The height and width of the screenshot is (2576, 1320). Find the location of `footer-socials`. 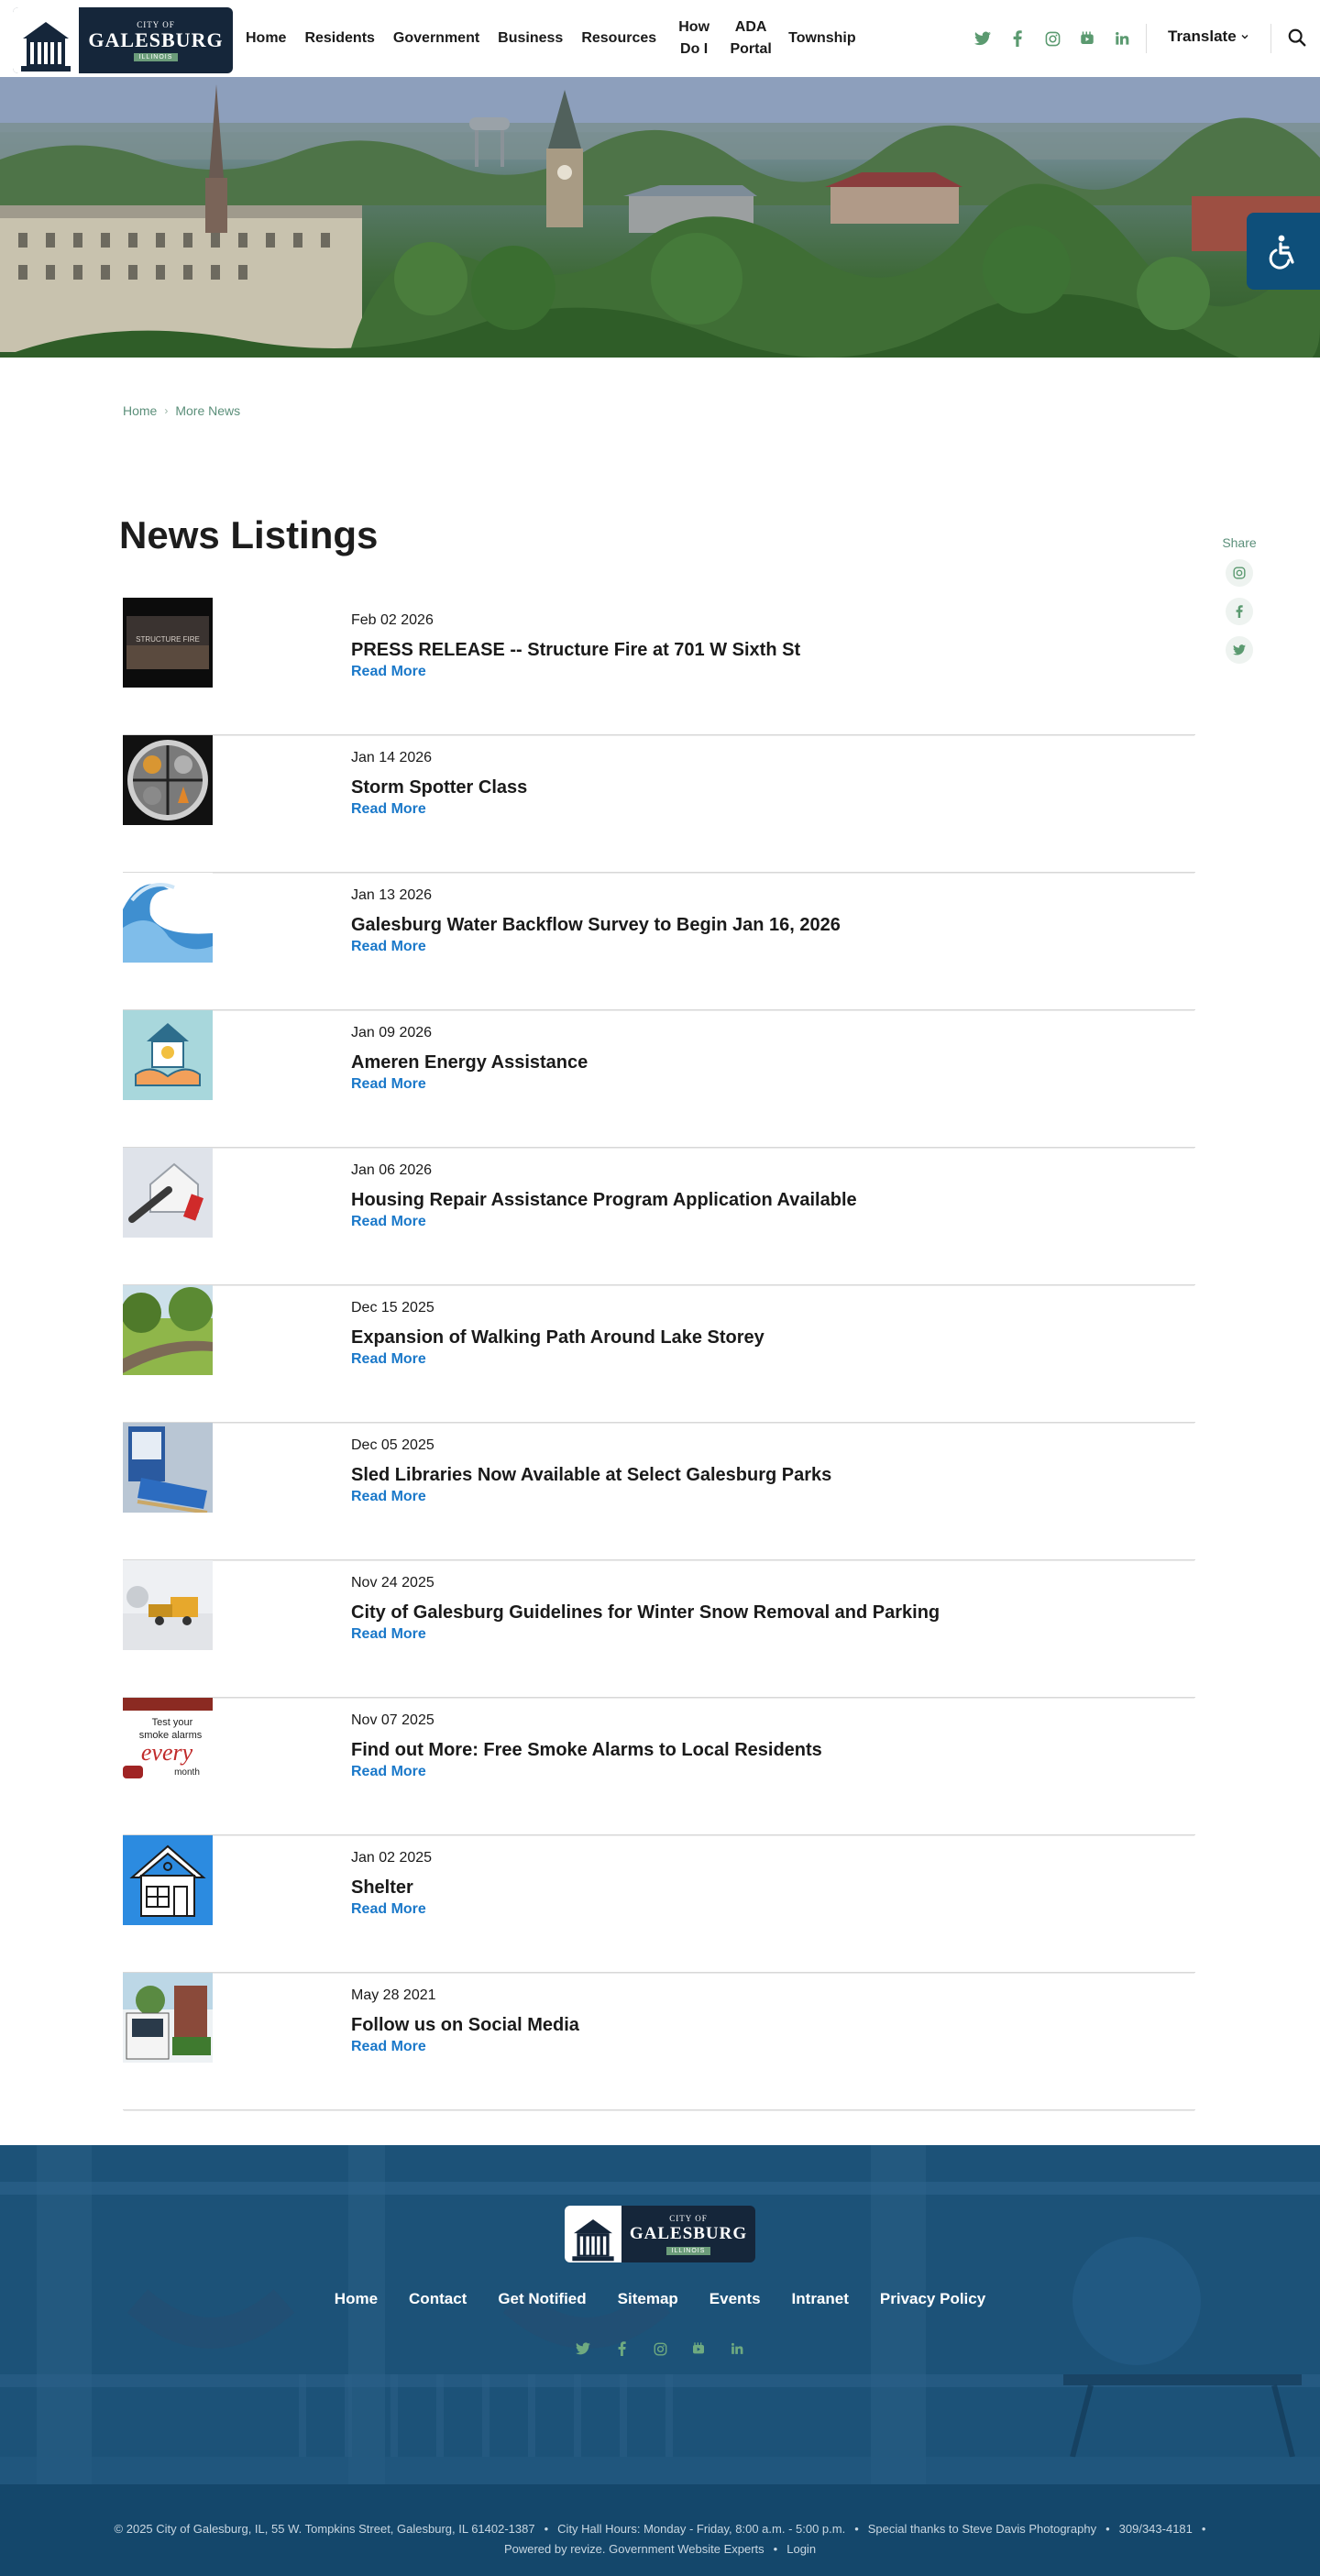

footer-socials is located at coordinates (660, 2349).